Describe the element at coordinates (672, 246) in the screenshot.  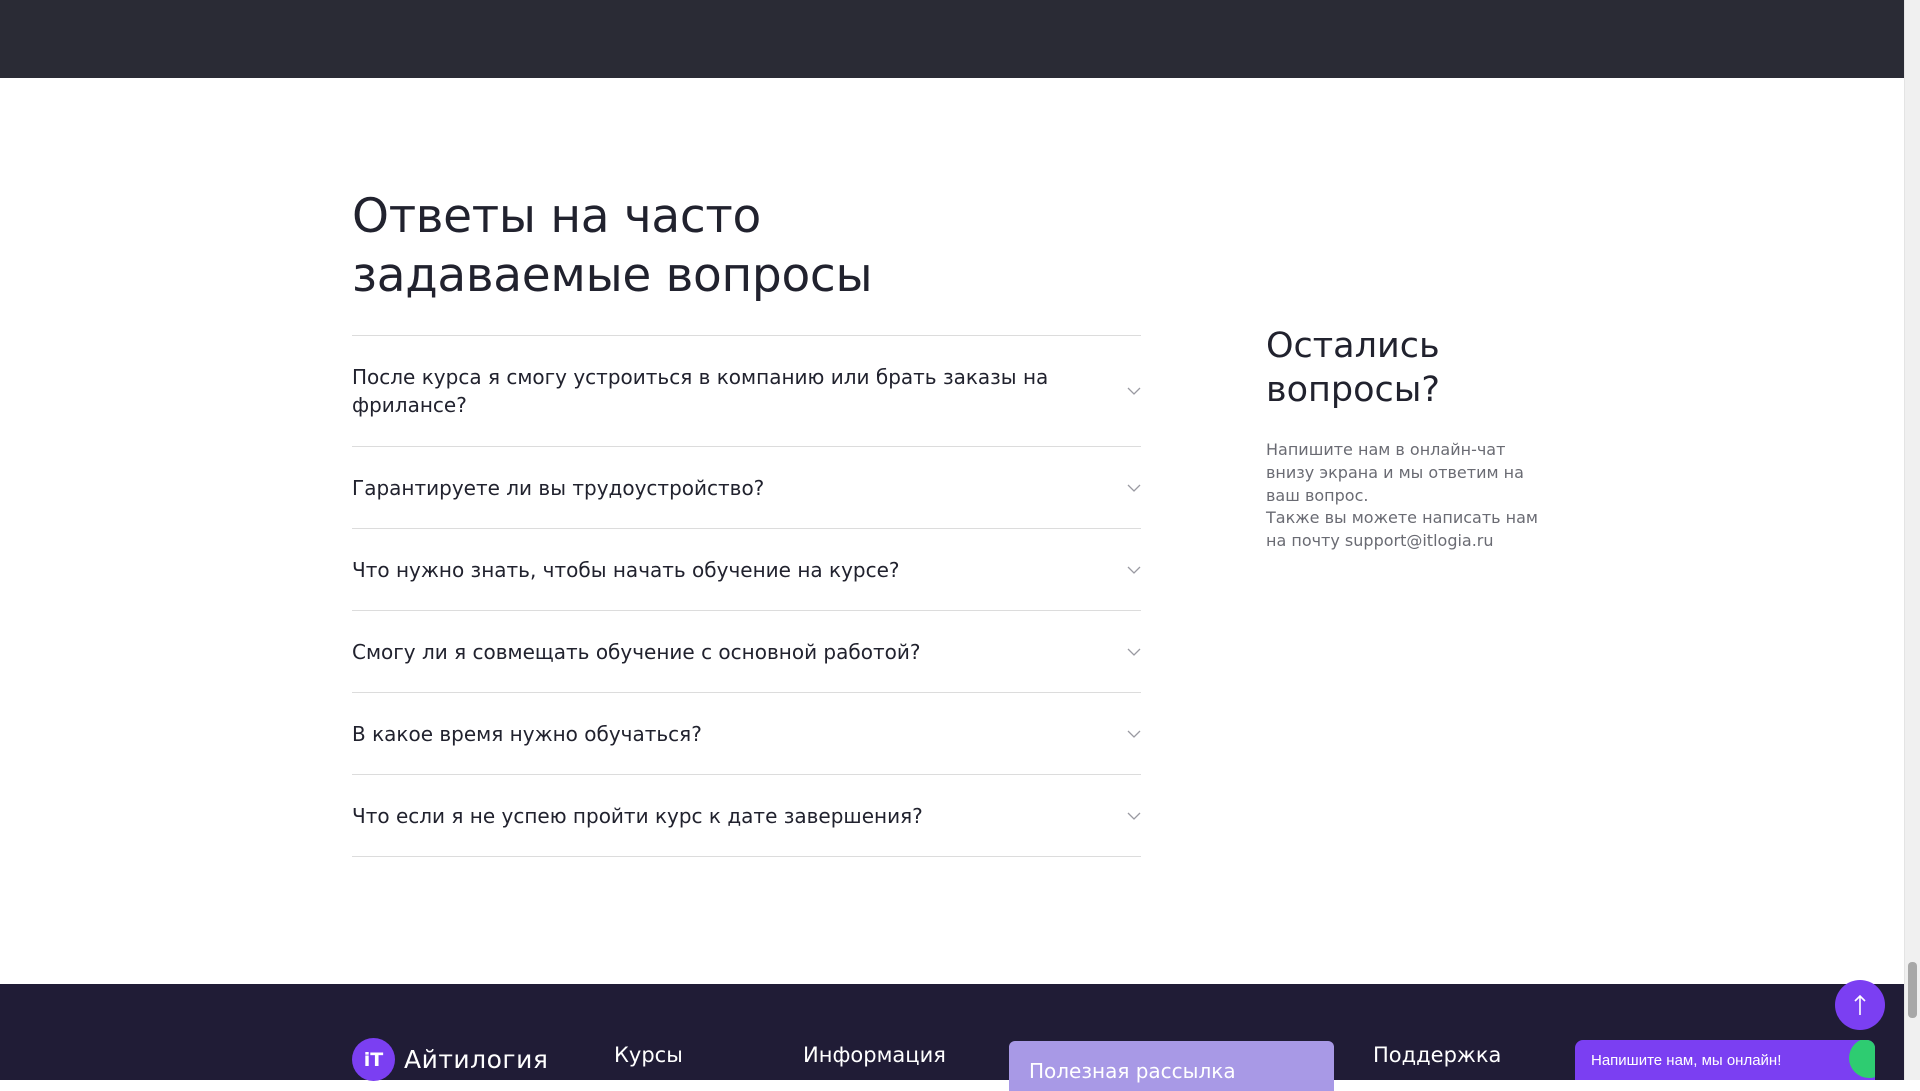
I see `faq-title: Ответы на часто задаваемые вопросы` at that location.